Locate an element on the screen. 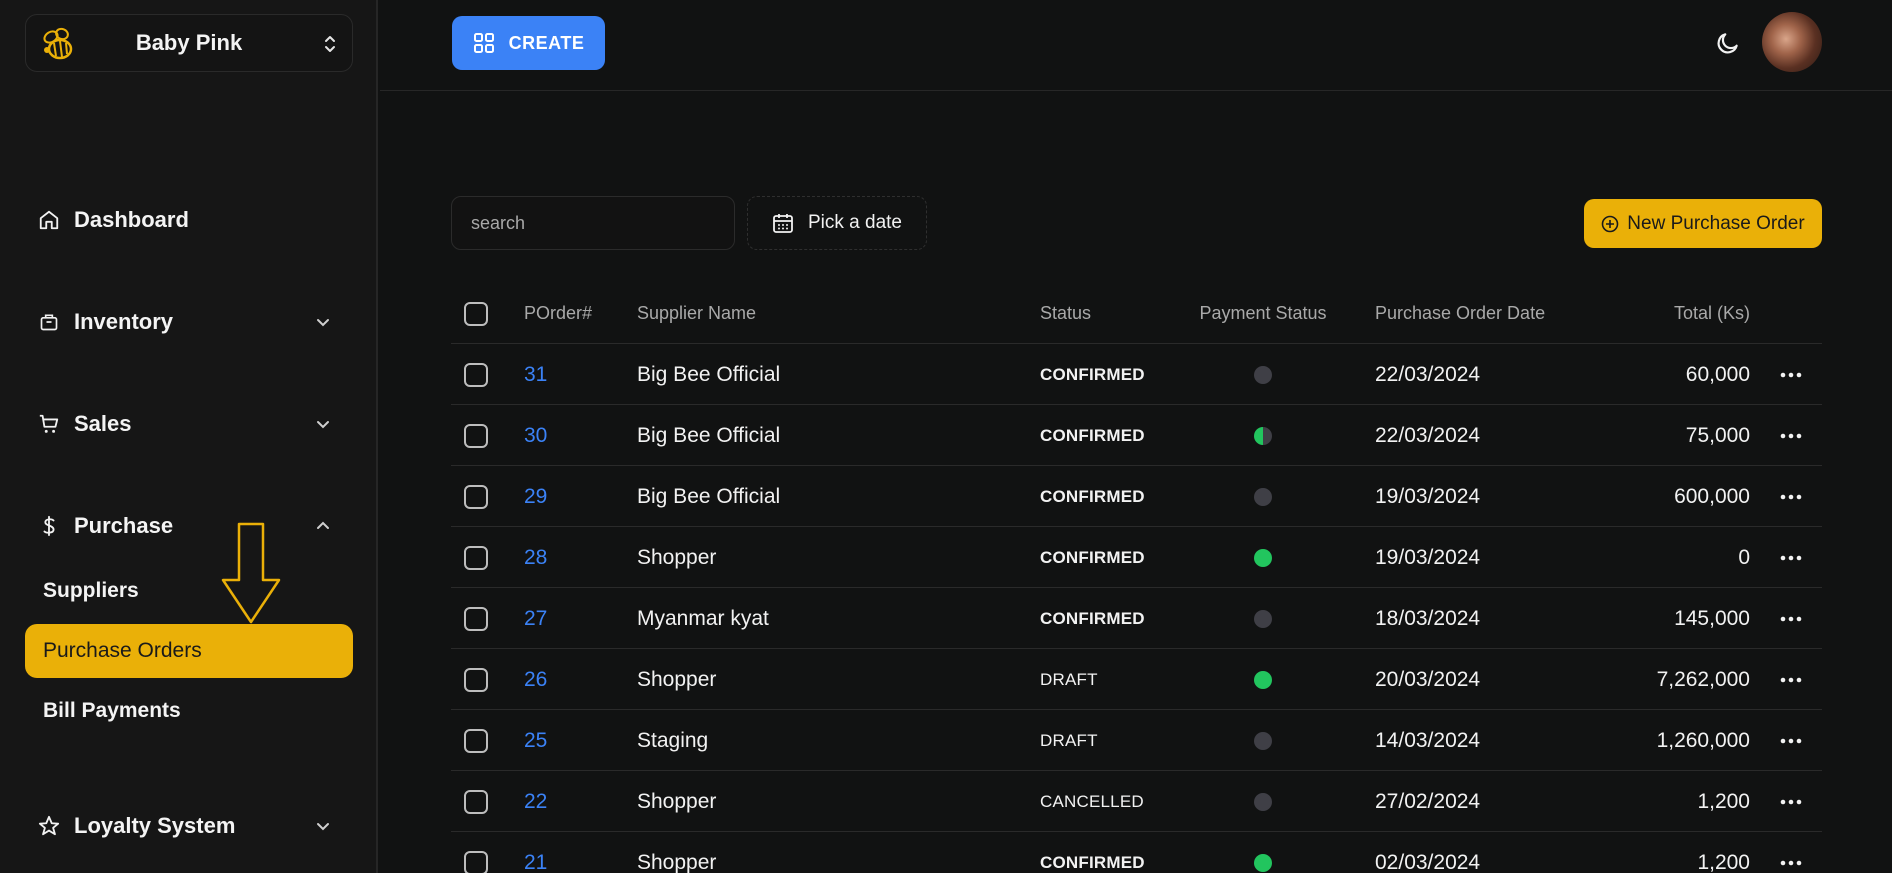  order-number-link: 26 is located at coordinates (535, 679).